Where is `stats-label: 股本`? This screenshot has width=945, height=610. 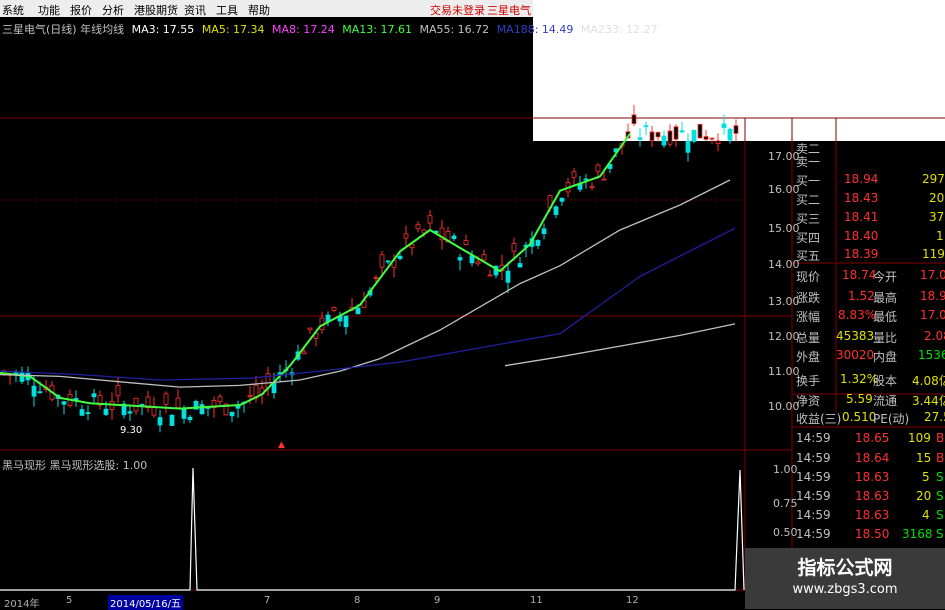 stats-label: 股本 is located at coordinates (885, 381).